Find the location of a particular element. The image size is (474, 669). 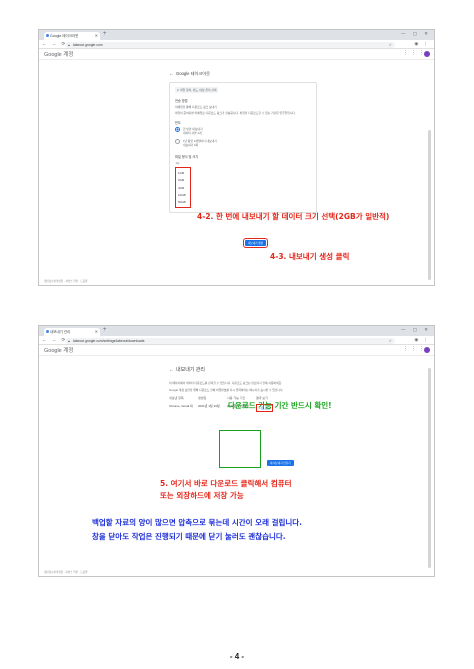

step-label: 2. 파일 형식, 빈도, 대상 폴더 선택 is located at coordinates (197, 90).